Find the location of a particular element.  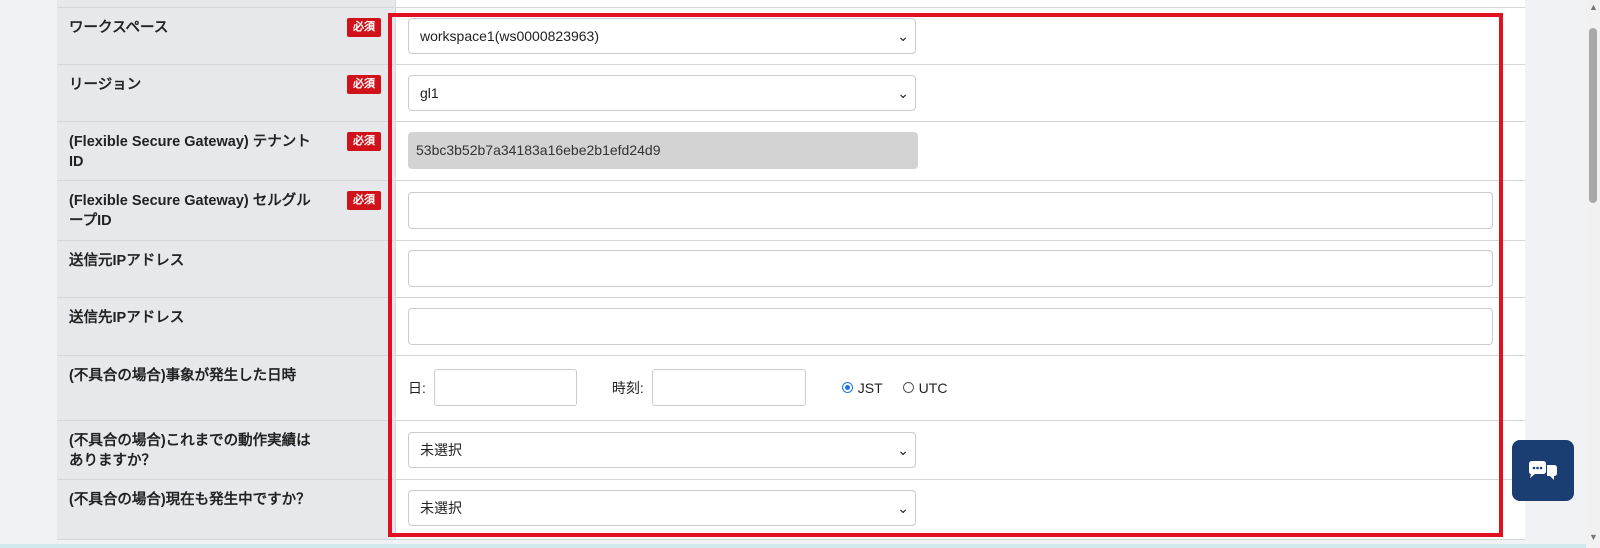

form-row-region: リージョン 必須 gl1 ⌄ is located at coordinates (791, 93).